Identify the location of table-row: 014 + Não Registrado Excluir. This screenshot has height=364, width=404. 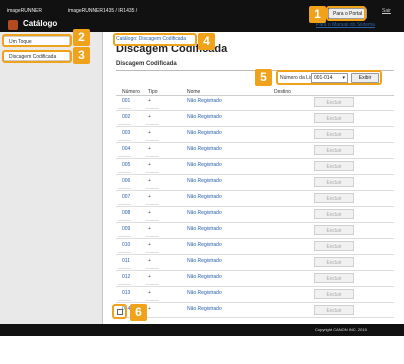
(255, 310).